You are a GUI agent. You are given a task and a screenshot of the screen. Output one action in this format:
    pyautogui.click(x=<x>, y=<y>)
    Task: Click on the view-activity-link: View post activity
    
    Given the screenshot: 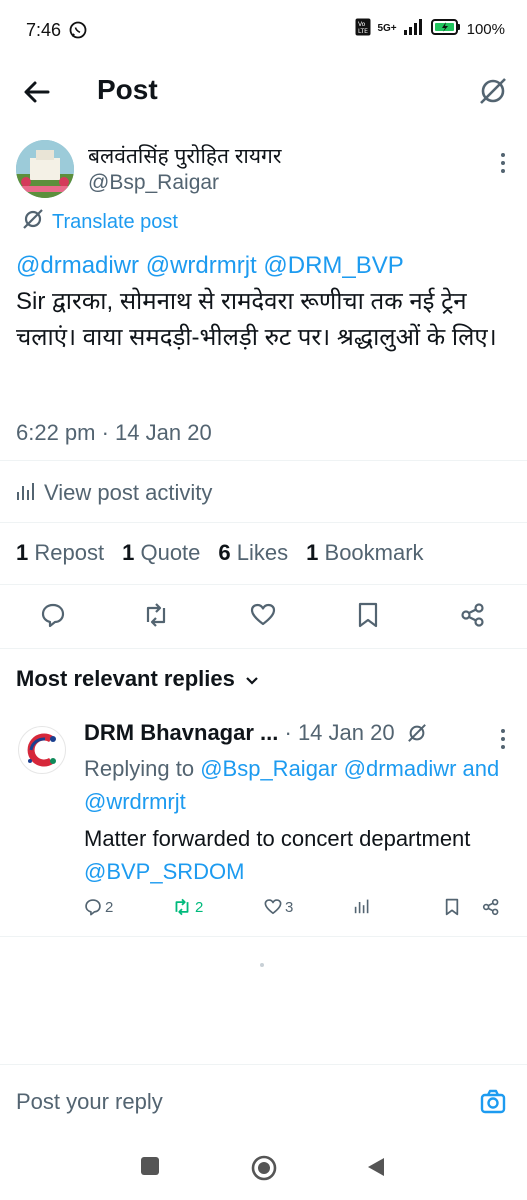 What is the action you would take?
    pyautogui.click(x=114, y=493)
    